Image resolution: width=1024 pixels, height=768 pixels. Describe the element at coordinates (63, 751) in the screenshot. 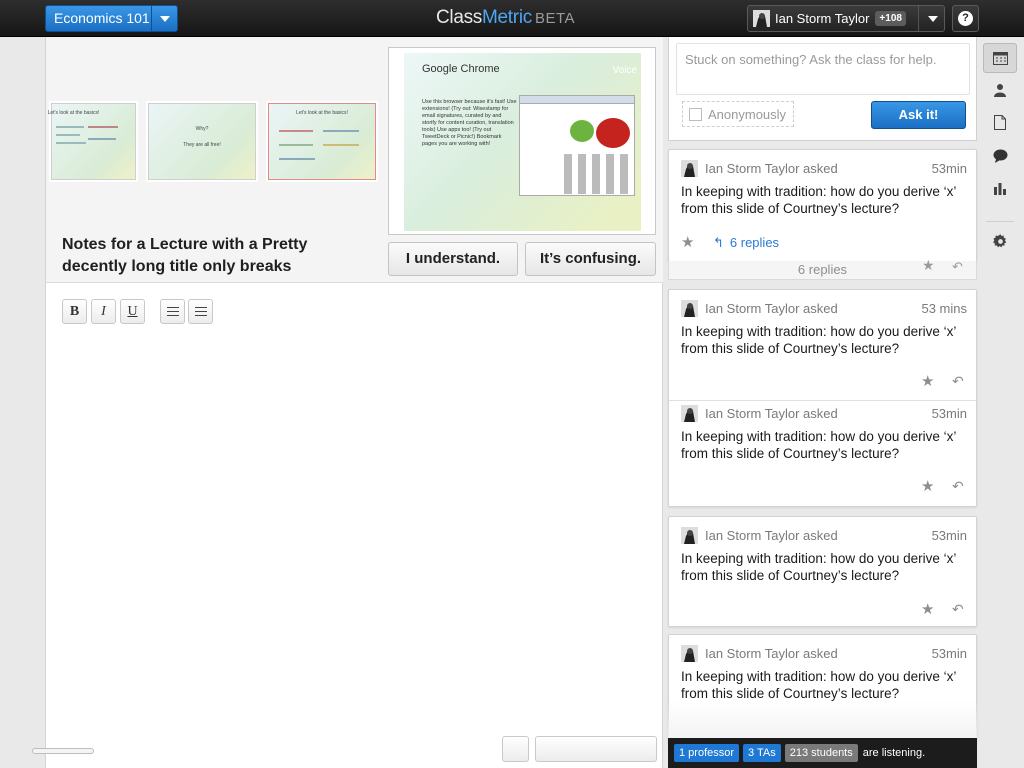

I see `panel-resize-handle` at that location.